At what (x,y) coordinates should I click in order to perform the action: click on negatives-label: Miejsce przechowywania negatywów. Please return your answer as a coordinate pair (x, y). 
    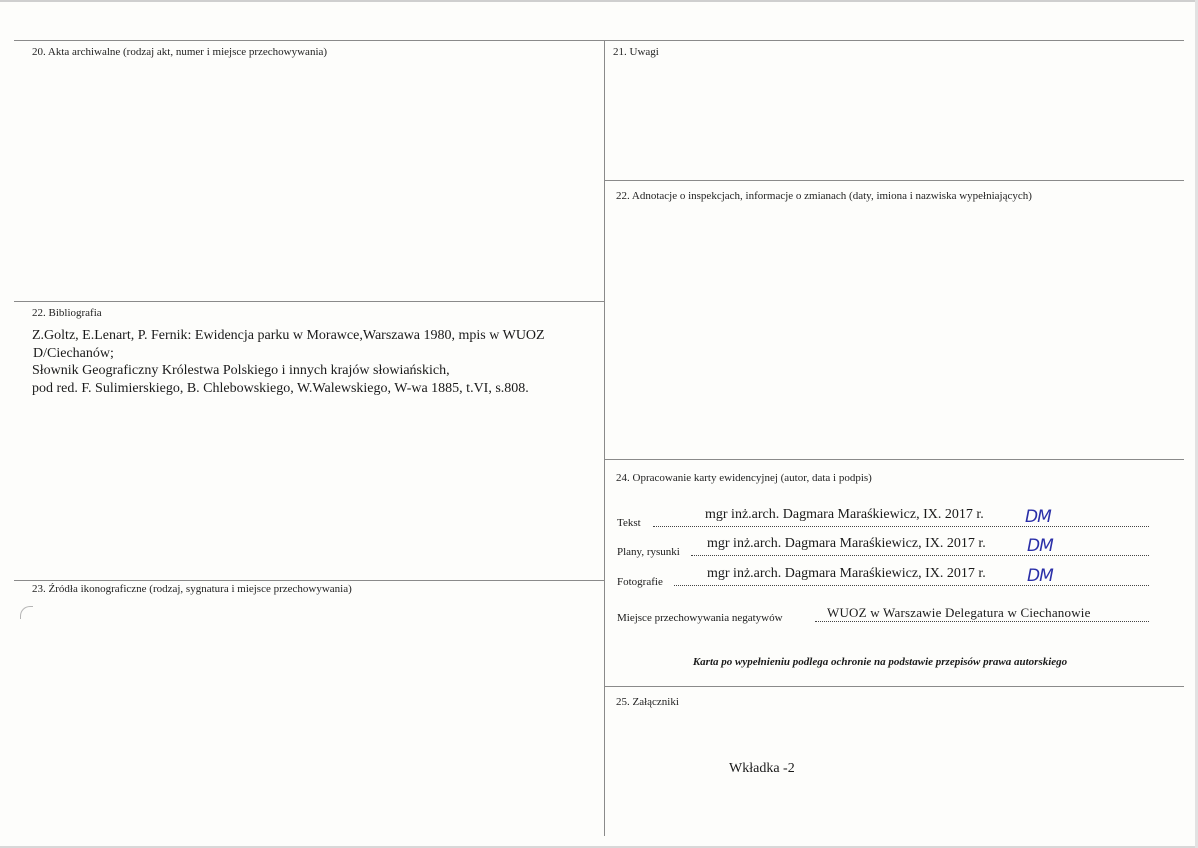
    Looking at the image, I should click on (700, 618).